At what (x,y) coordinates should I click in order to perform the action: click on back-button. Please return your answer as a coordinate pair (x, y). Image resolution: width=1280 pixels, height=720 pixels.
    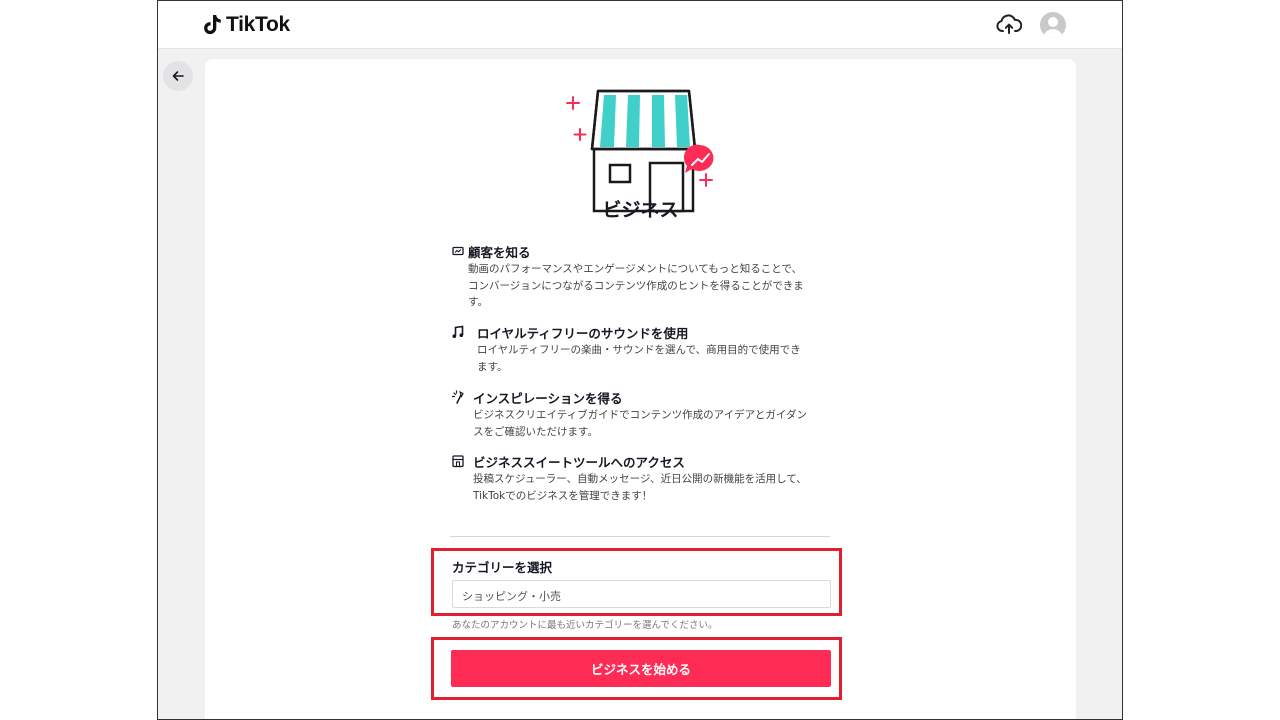
    Looking at the image, I should click on (178, 76).